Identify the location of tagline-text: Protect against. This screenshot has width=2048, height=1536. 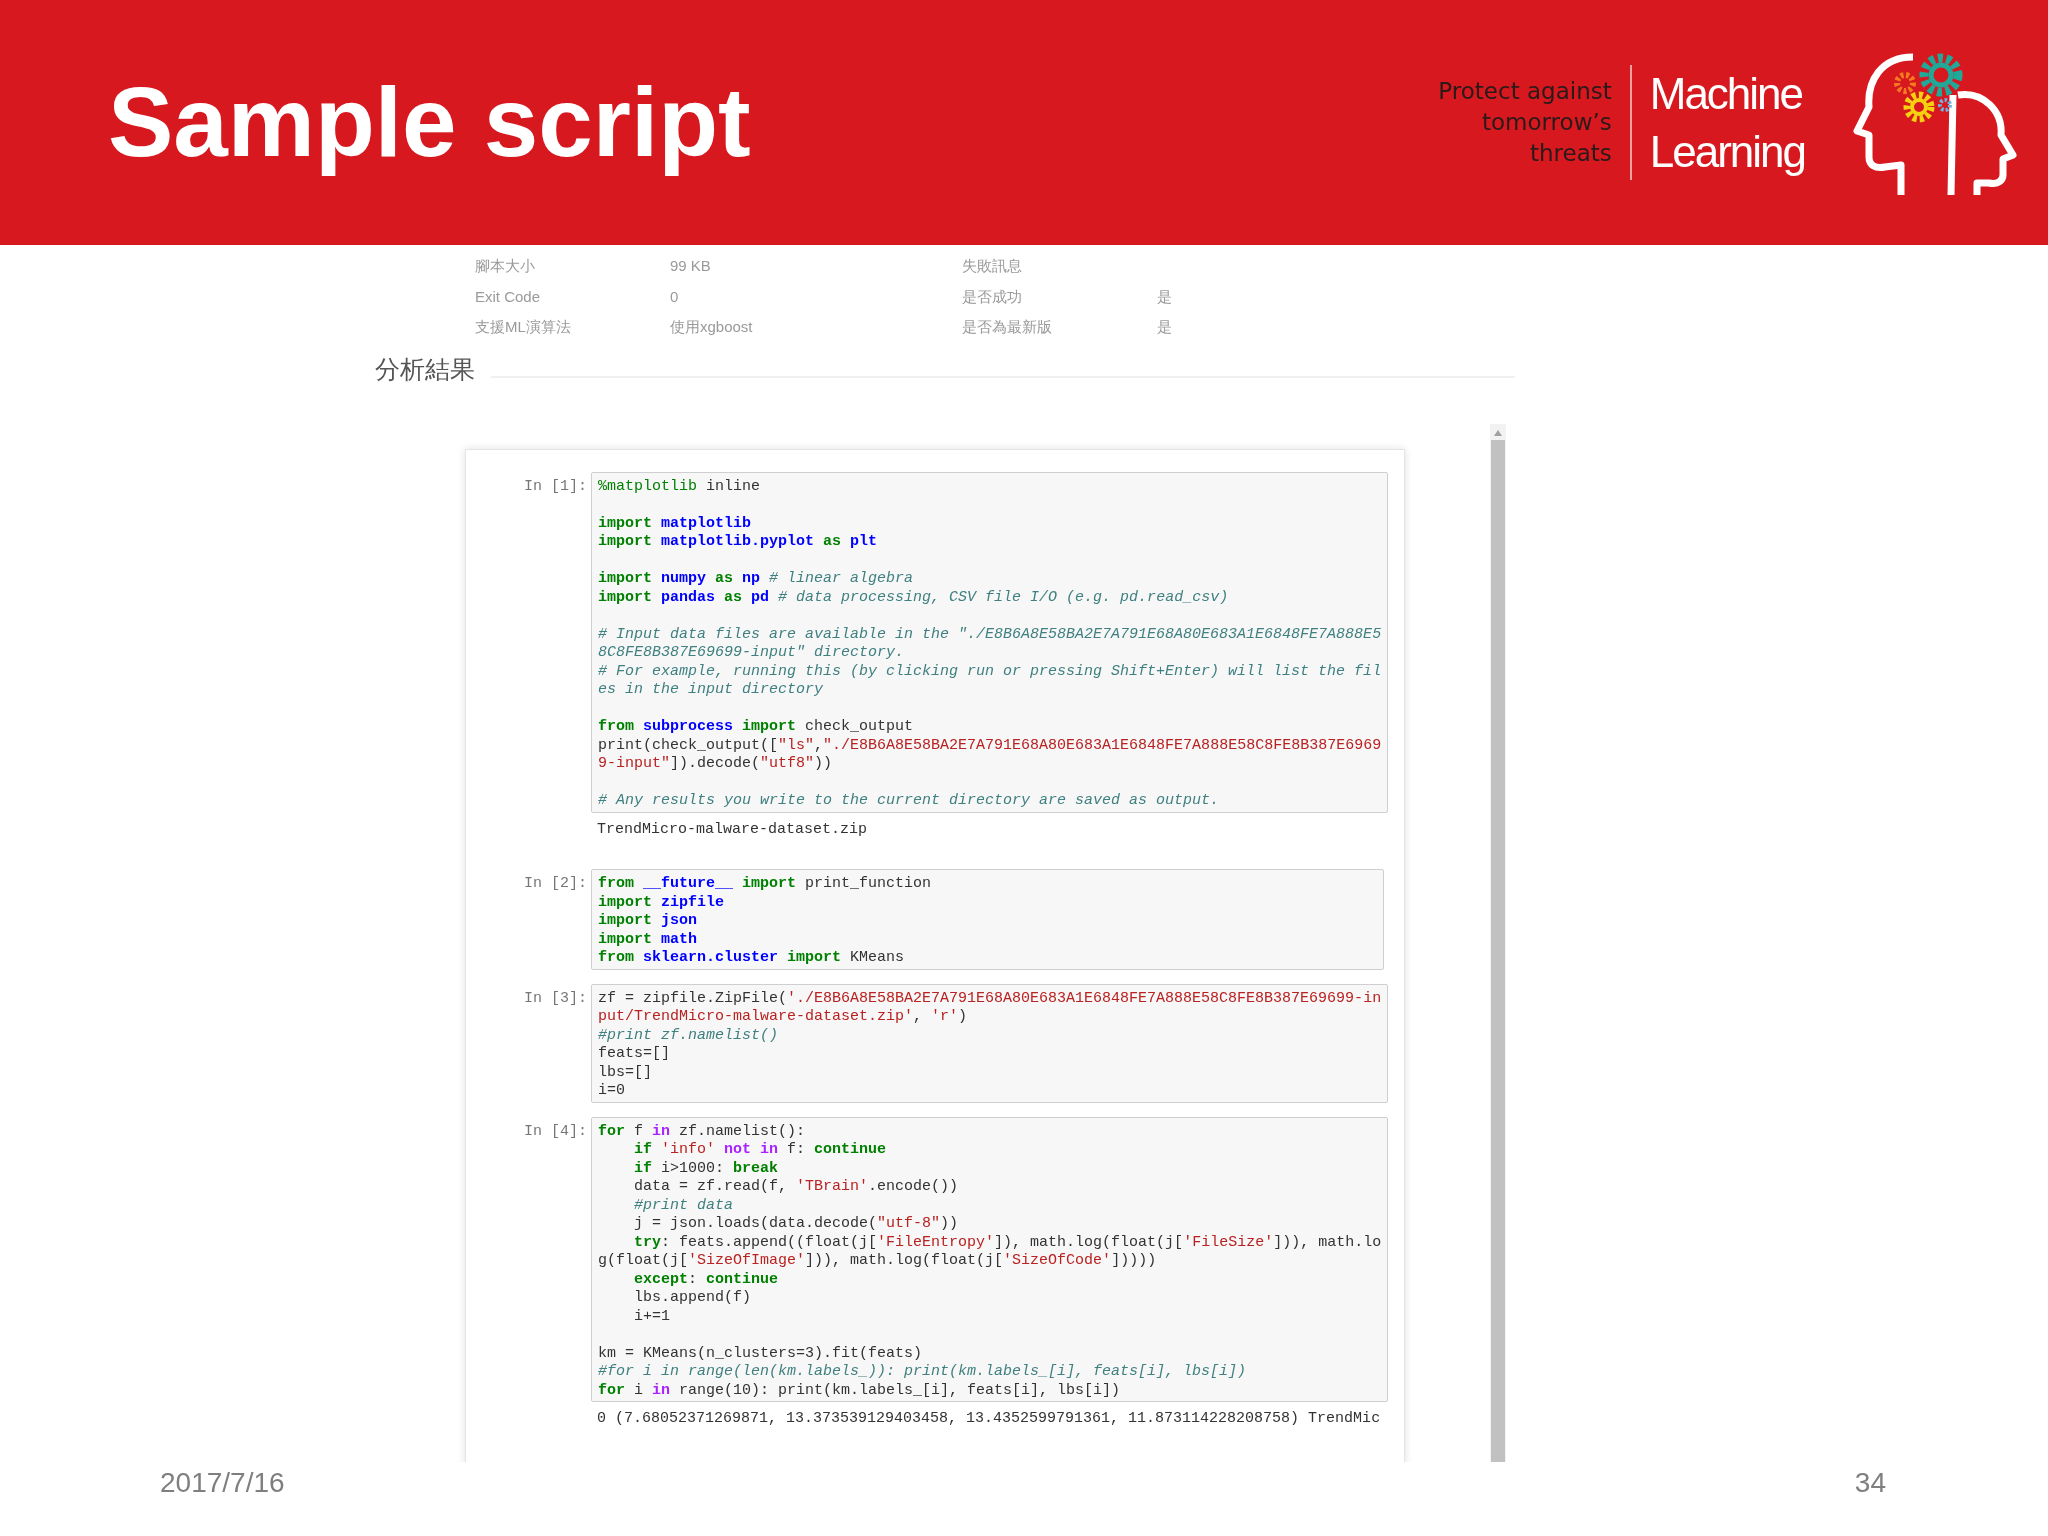
(1525, 91).